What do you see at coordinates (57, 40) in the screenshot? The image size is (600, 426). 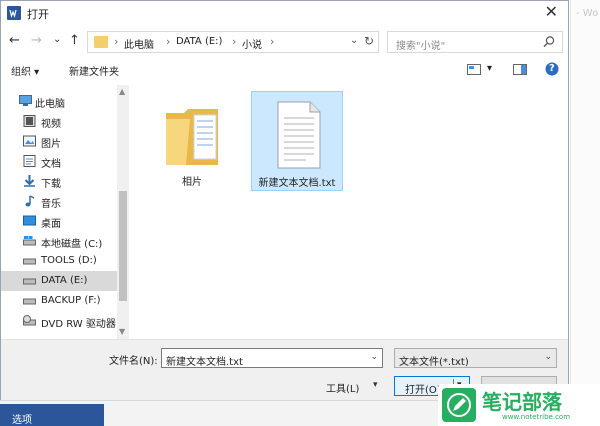 I see `recent-locations-icon: ⌄` at bounding box center [57, 40].